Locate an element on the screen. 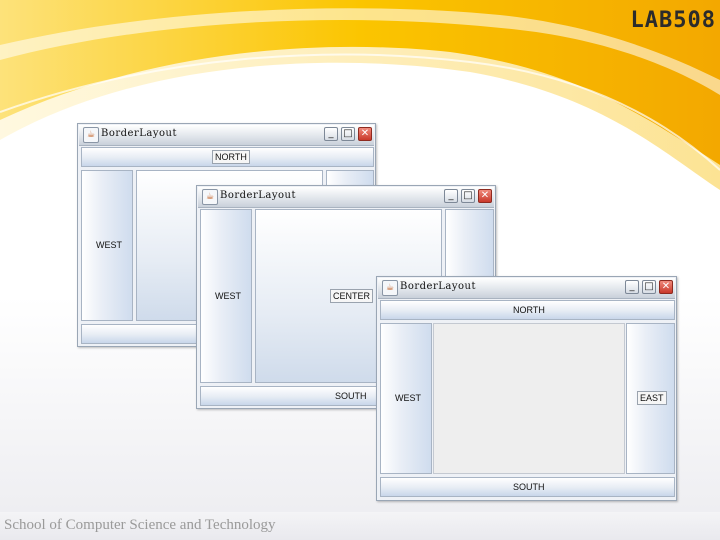  south-button: SOUTH is located at coordinates (527, 487).